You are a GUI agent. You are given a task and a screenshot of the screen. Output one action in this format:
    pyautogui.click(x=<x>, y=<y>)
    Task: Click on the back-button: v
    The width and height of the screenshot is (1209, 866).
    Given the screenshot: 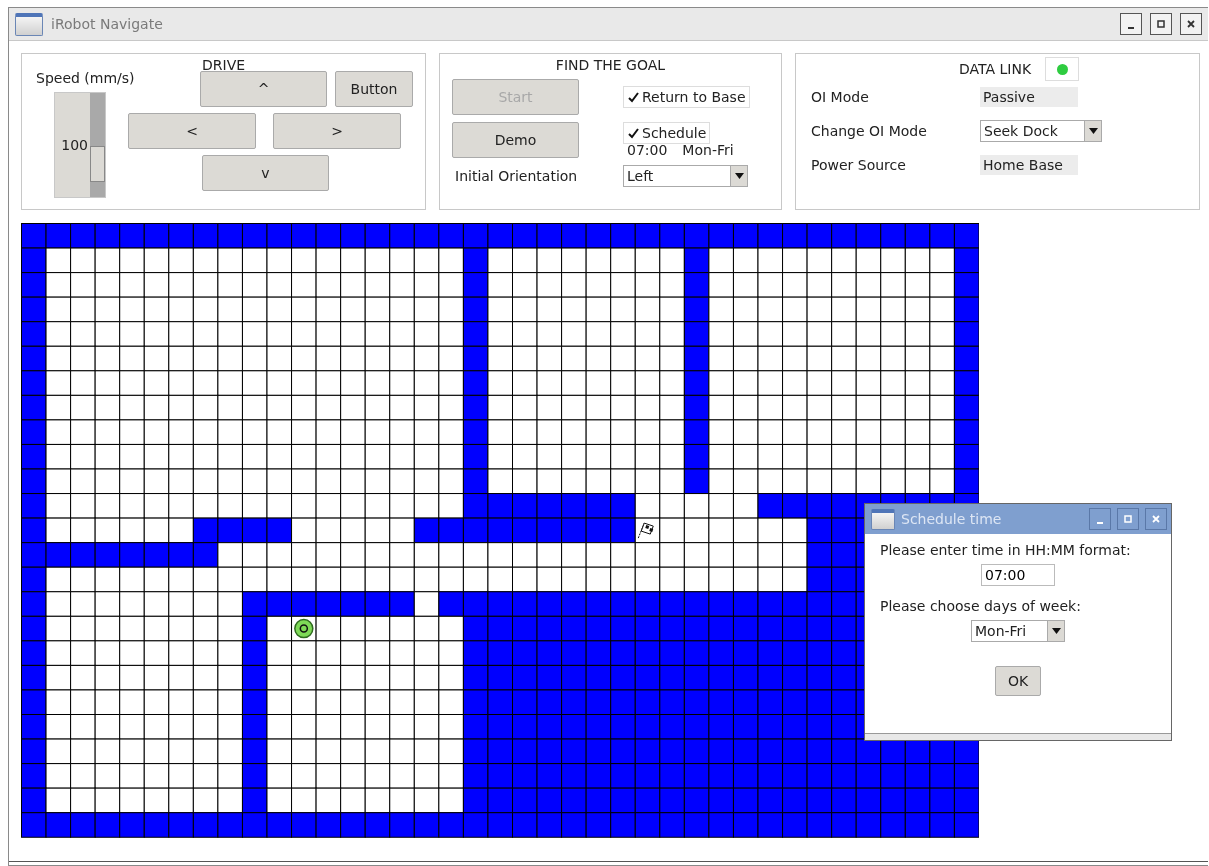 What is the action you would take?
    pyautogui.click(x=265, y=173)
    